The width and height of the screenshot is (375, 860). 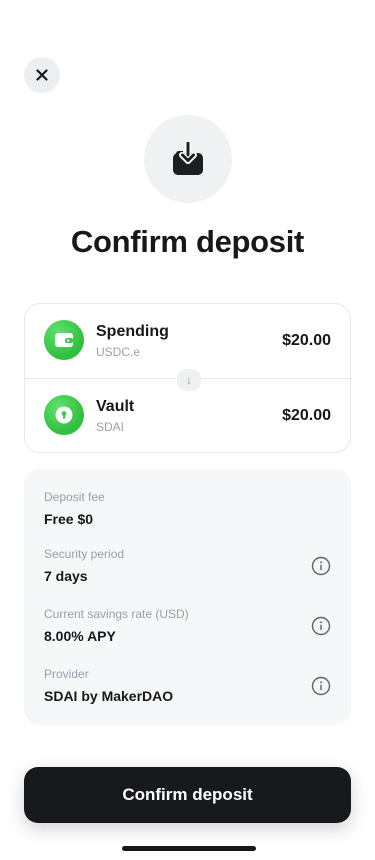 I want to click on vault-icon, so click(x=64, y=415).